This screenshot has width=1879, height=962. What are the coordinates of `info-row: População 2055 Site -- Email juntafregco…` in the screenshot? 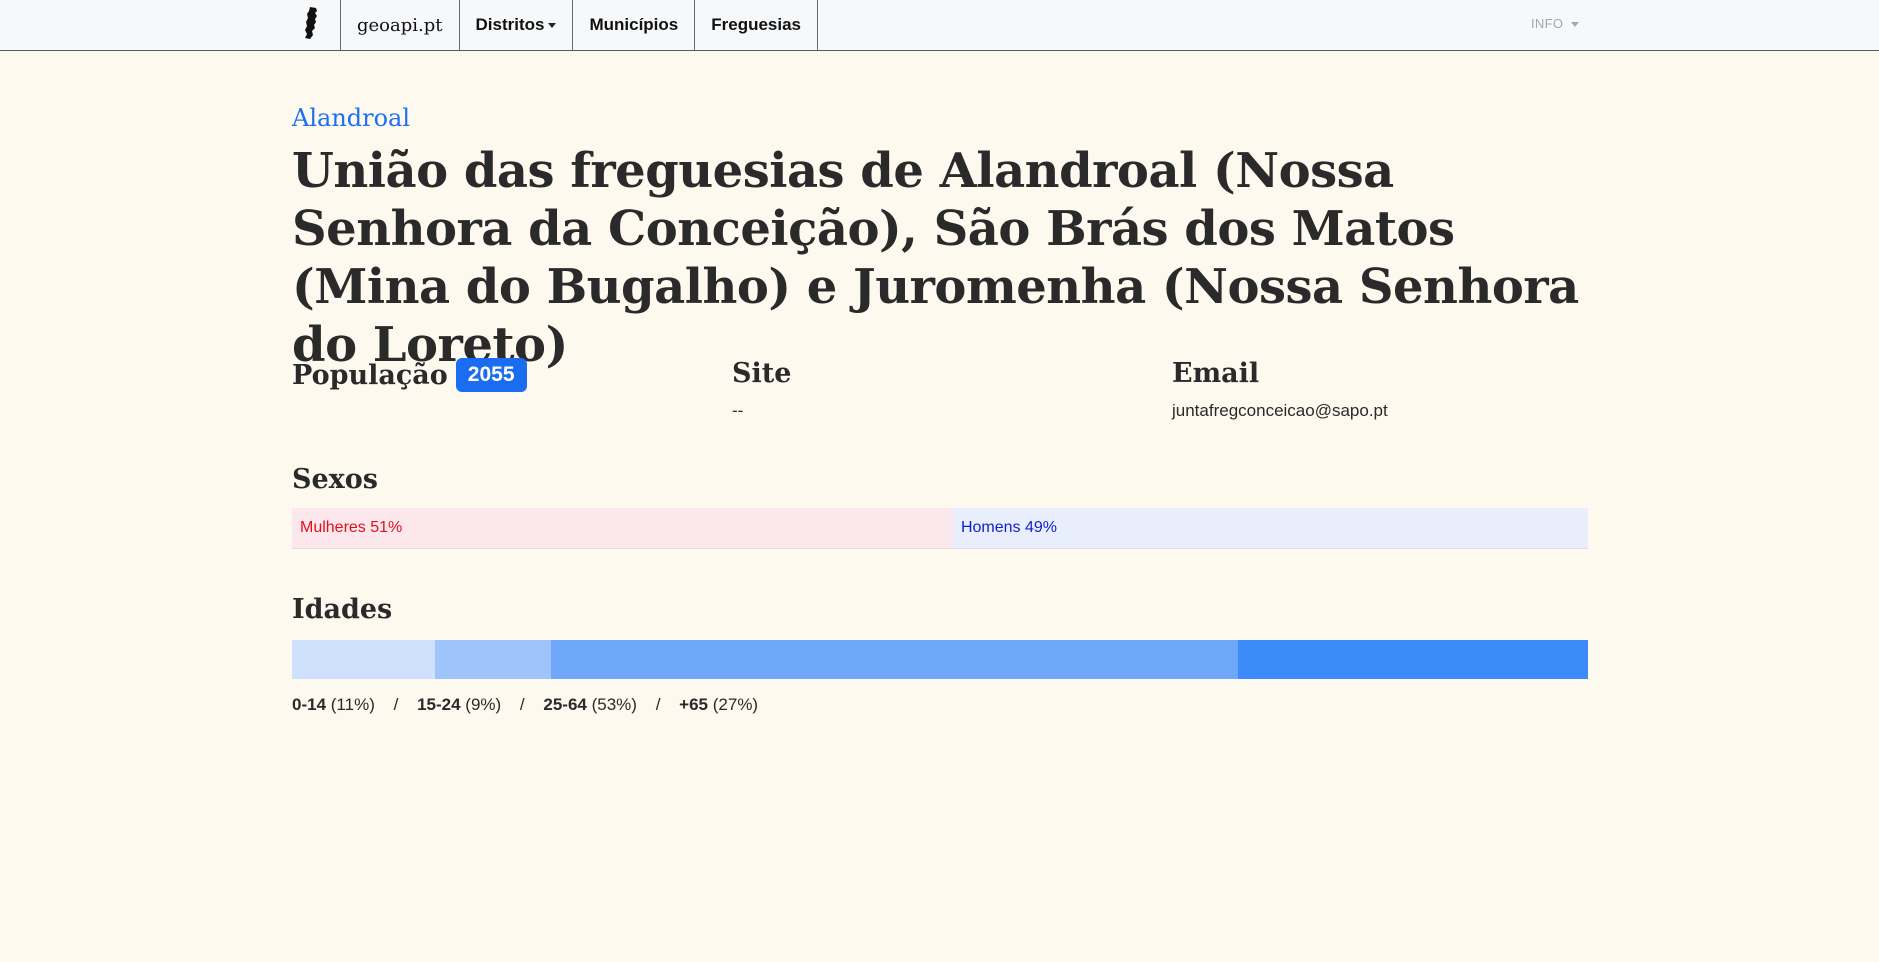 It's located at (940, 398).